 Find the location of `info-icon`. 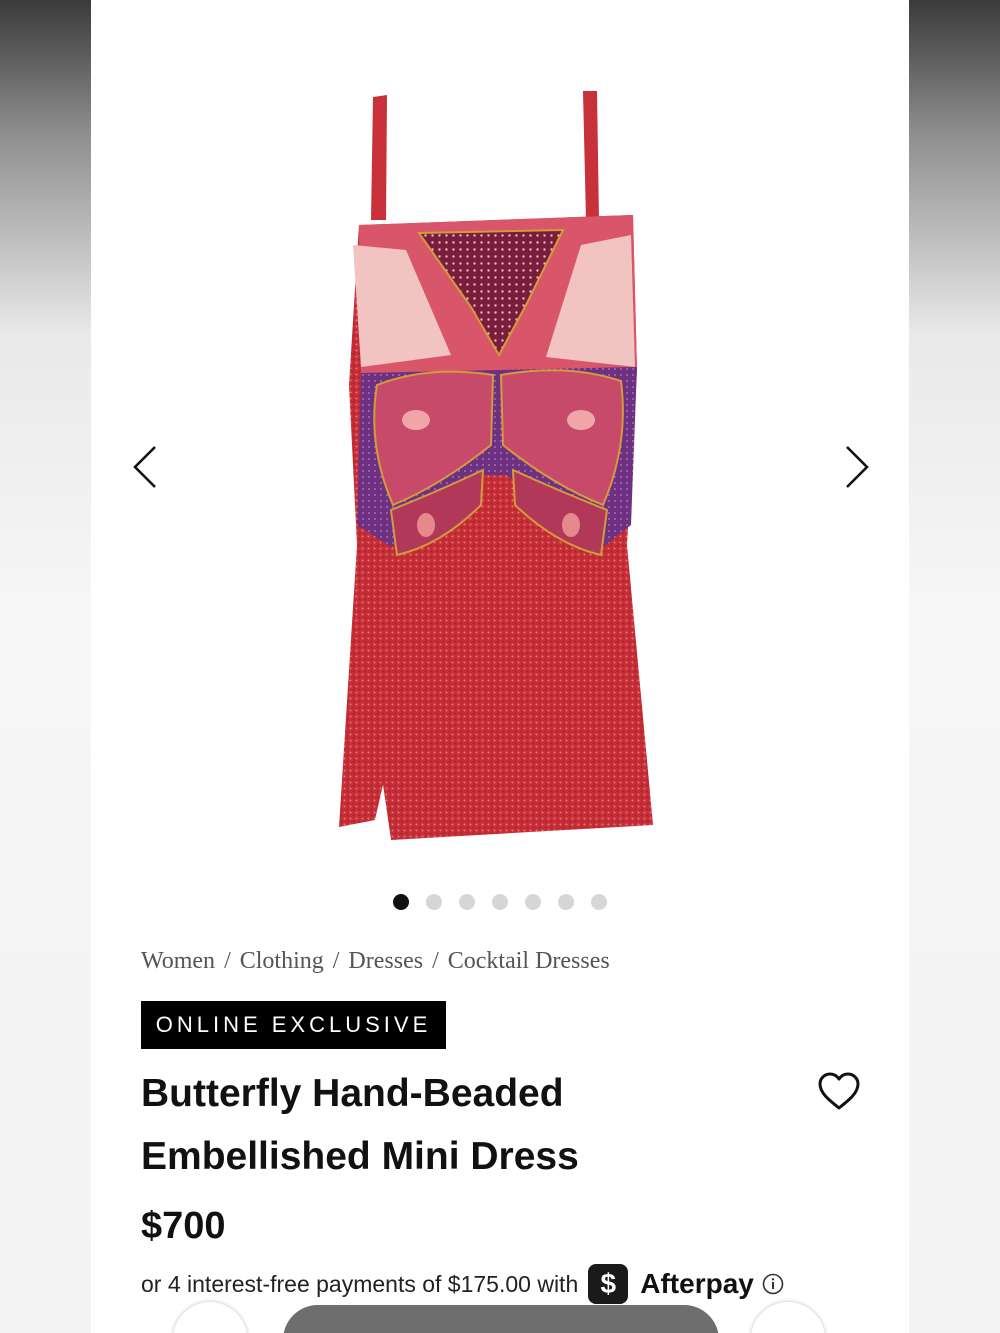

info-icon is located at coordinates (773, 1284).